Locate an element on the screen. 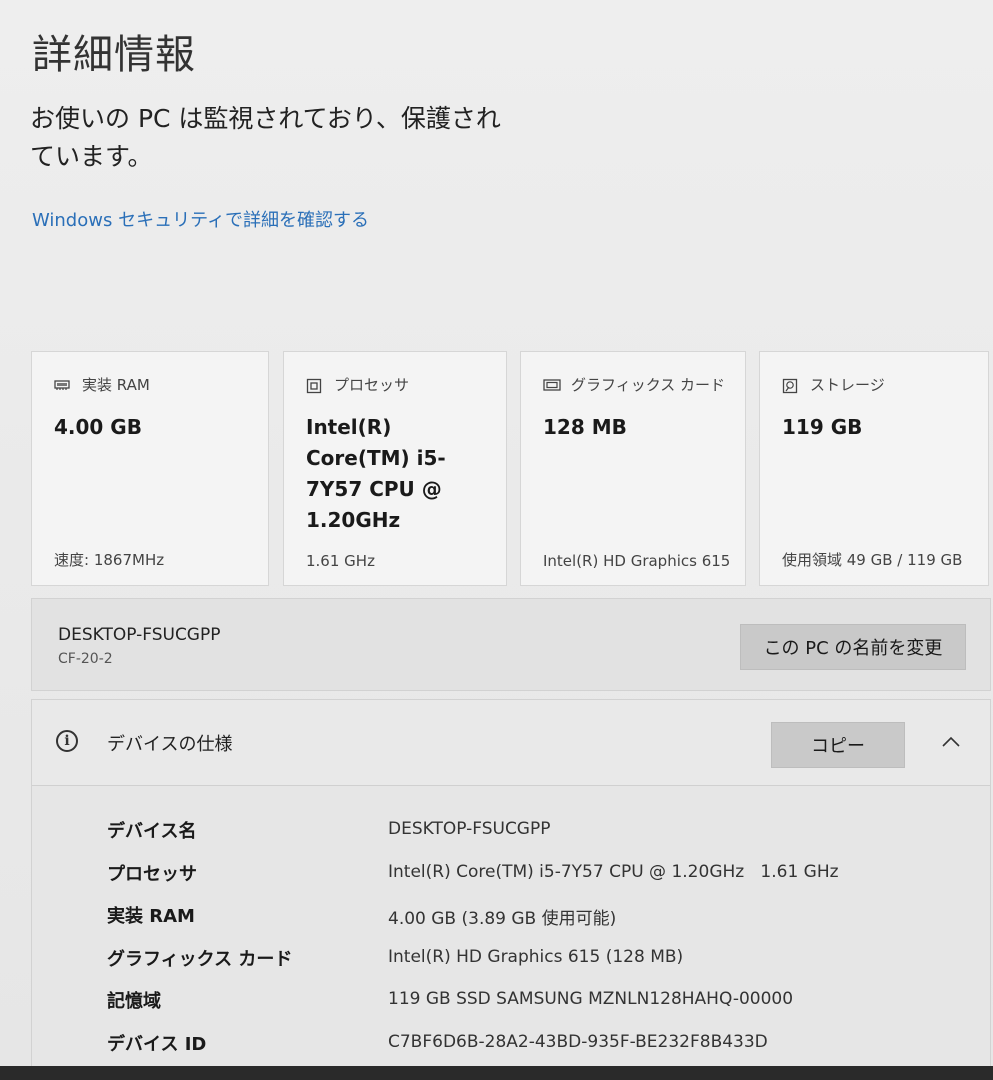  processor-card-subtext: 1.61 GHz is located at coordinates (340, 561).